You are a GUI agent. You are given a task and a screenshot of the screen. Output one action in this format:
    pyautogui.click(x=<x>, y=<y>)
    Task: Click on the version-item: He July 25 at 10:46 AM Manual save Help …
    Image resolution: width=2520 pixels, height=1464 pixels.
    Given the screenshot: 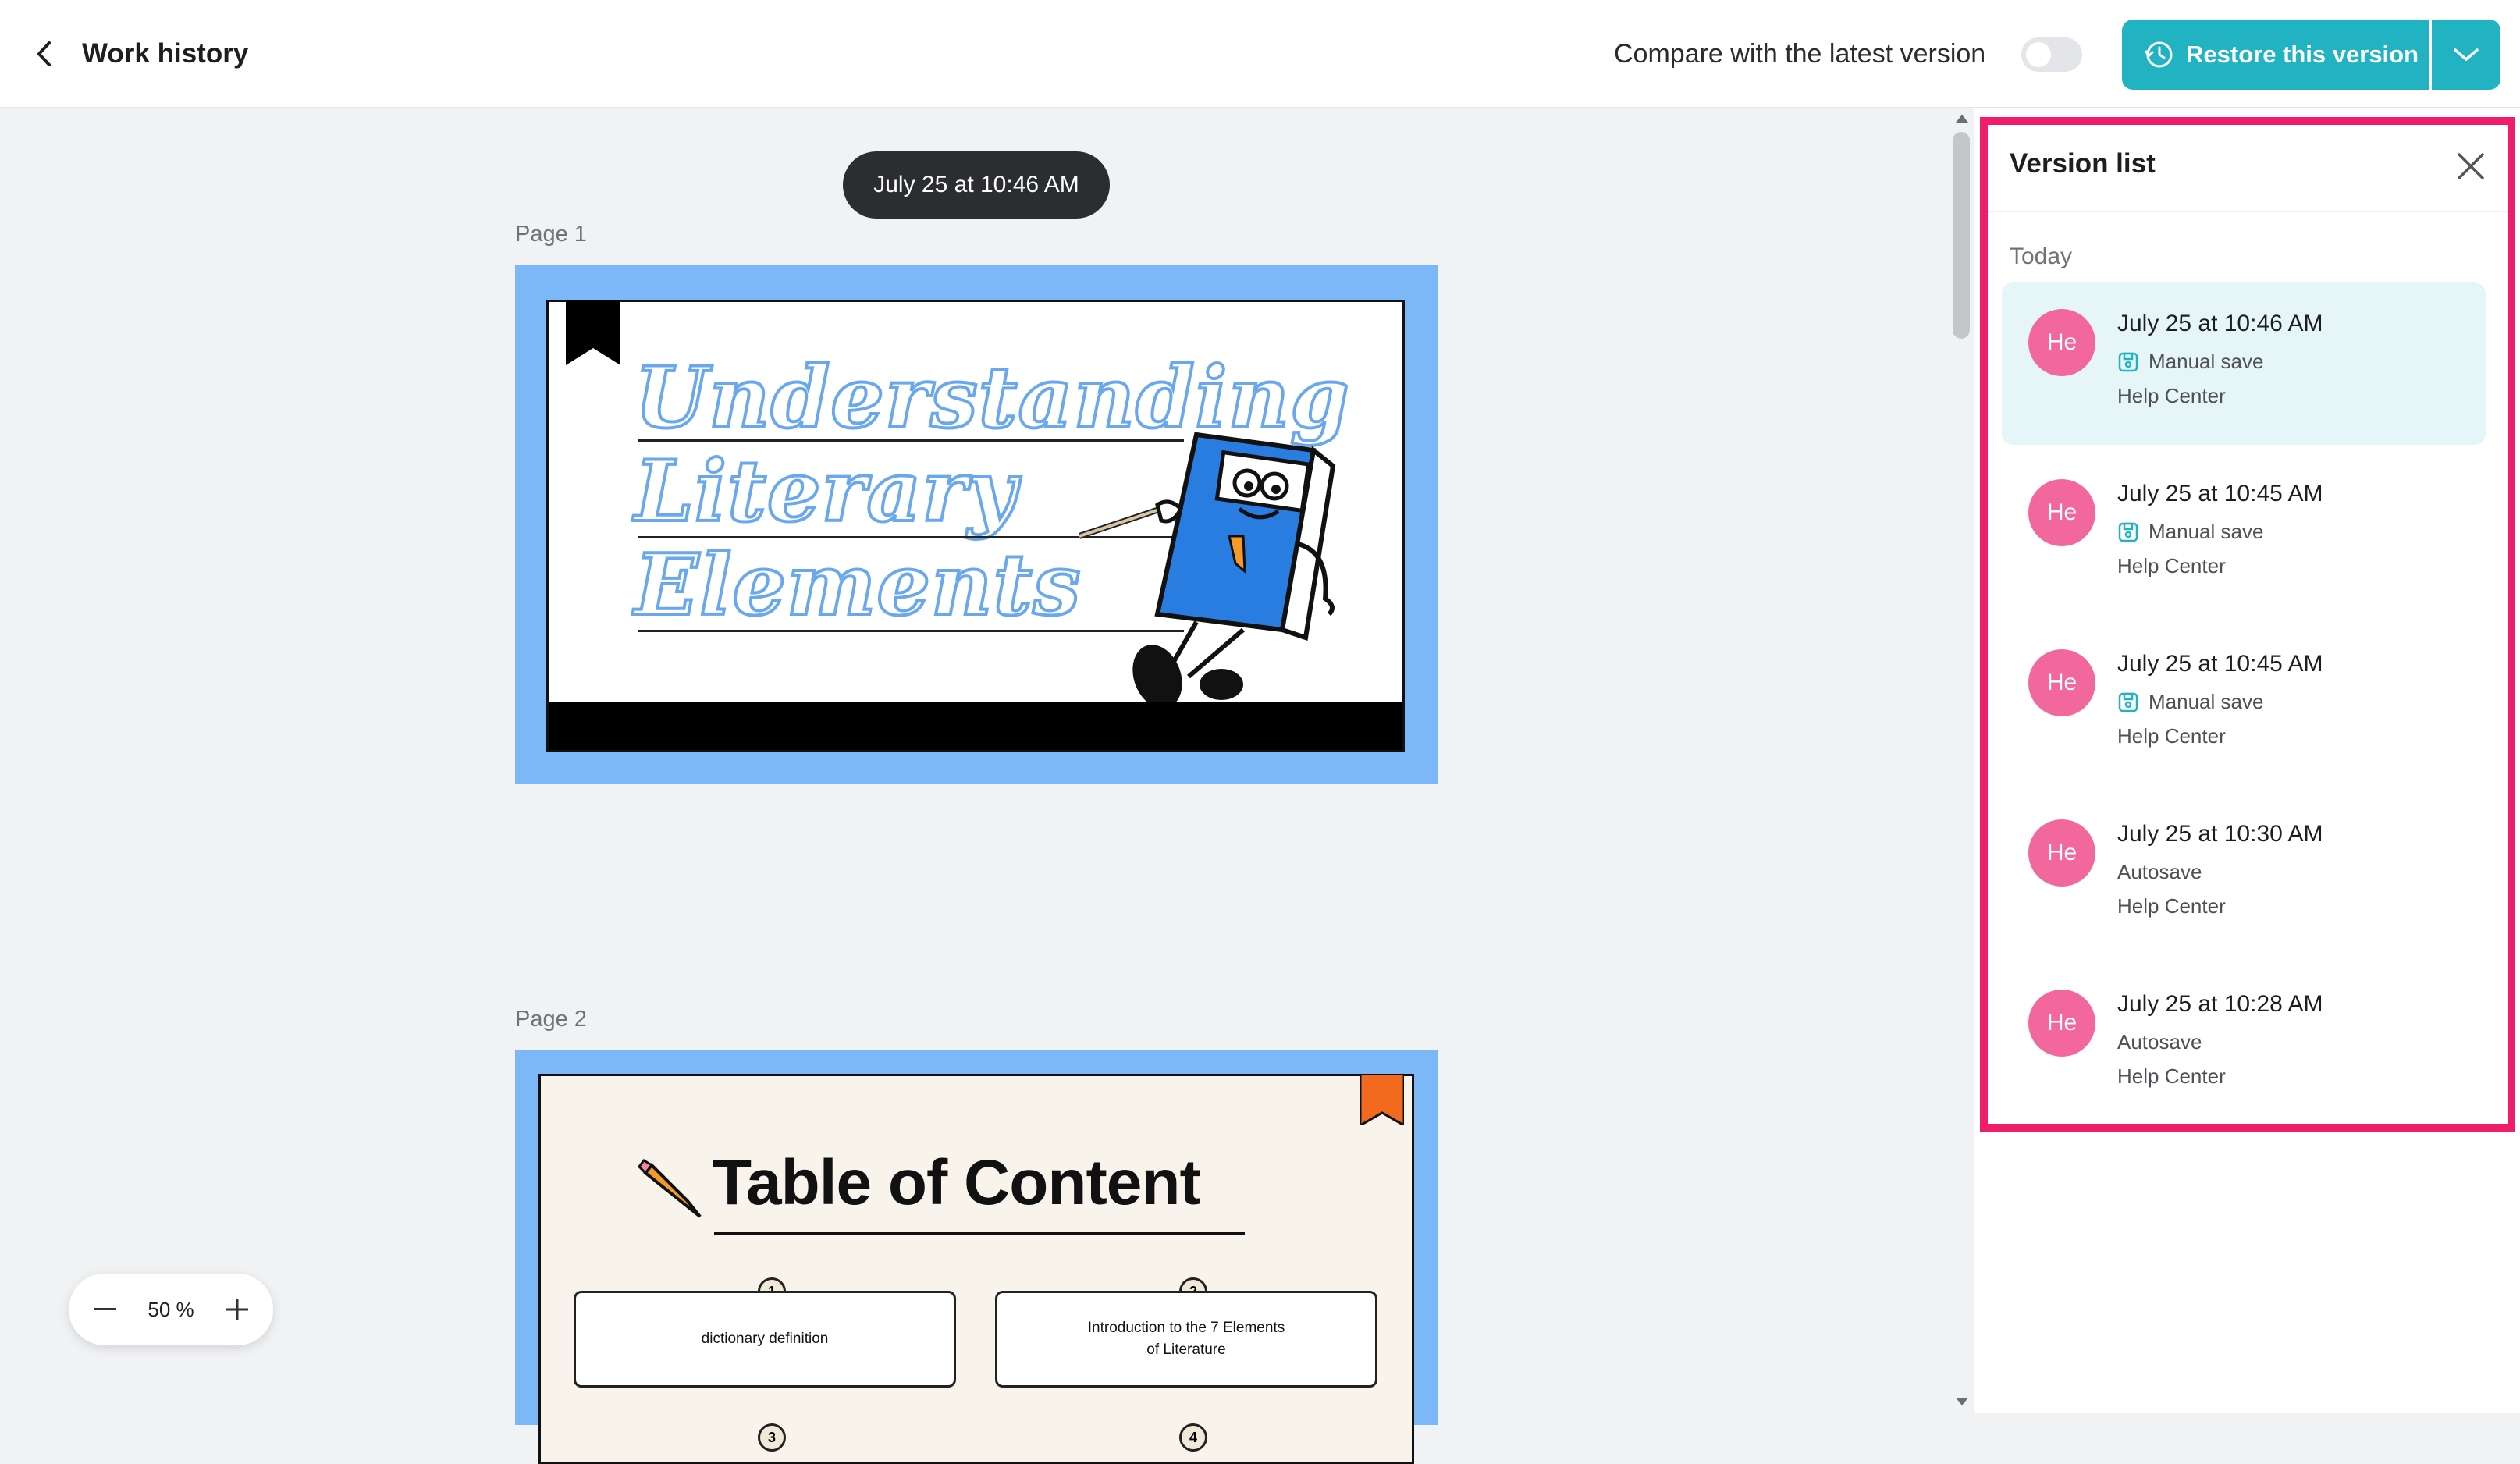 What is the action you would take?
    pyautogui.click(x=2244, y=363)
    